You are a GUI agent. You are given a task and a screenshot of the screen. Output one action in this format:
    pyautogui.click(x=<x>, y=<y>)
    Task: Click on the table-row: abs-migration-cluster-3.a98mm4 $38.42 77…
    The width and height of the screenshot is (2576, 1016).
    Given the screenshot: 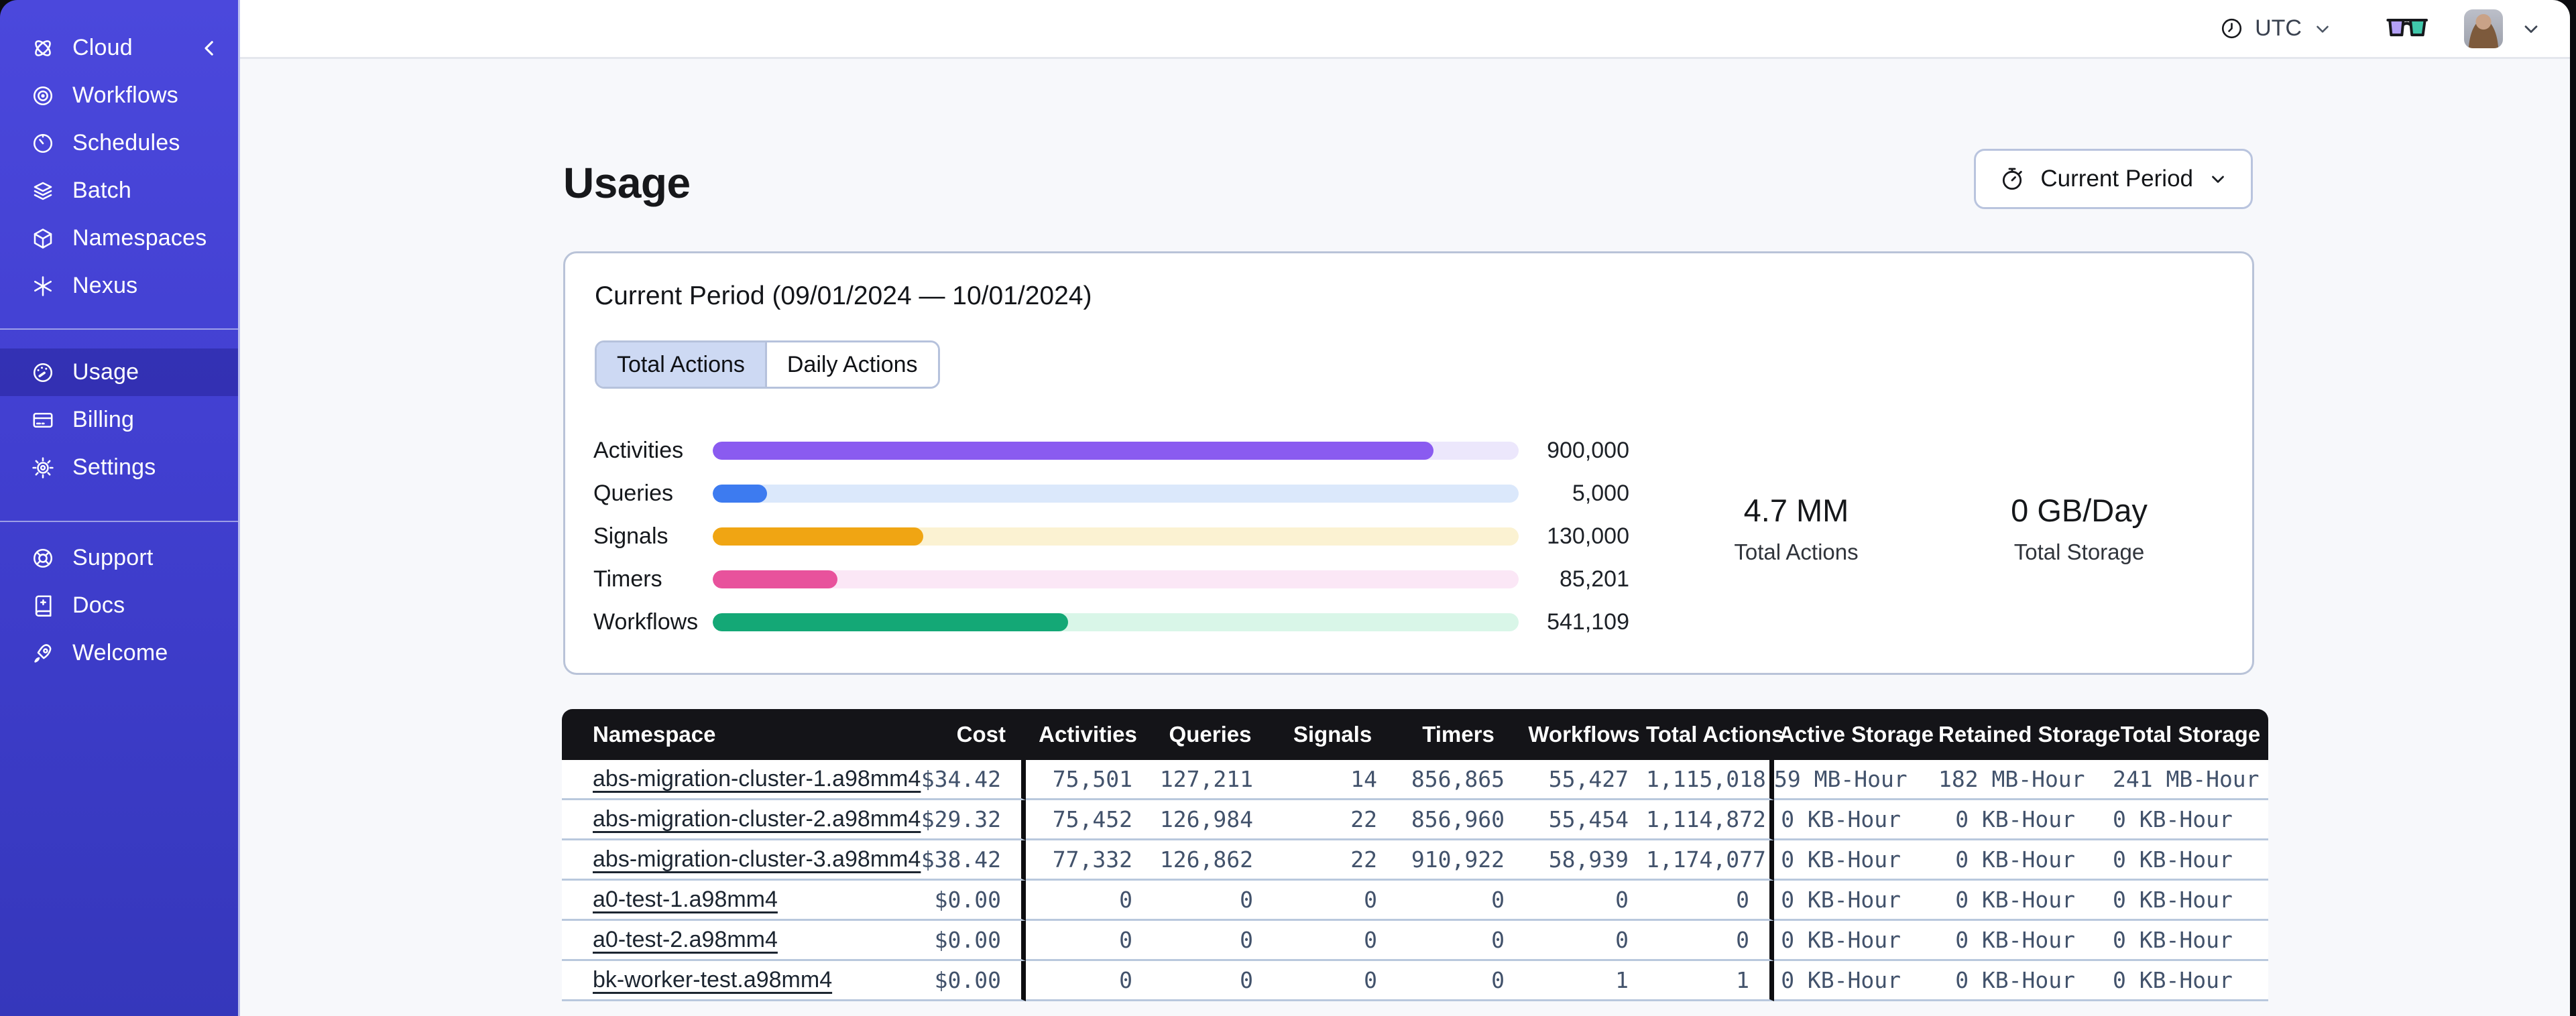 What is the action you would take?
    pyautogui.click(x=1415, y=861)
    